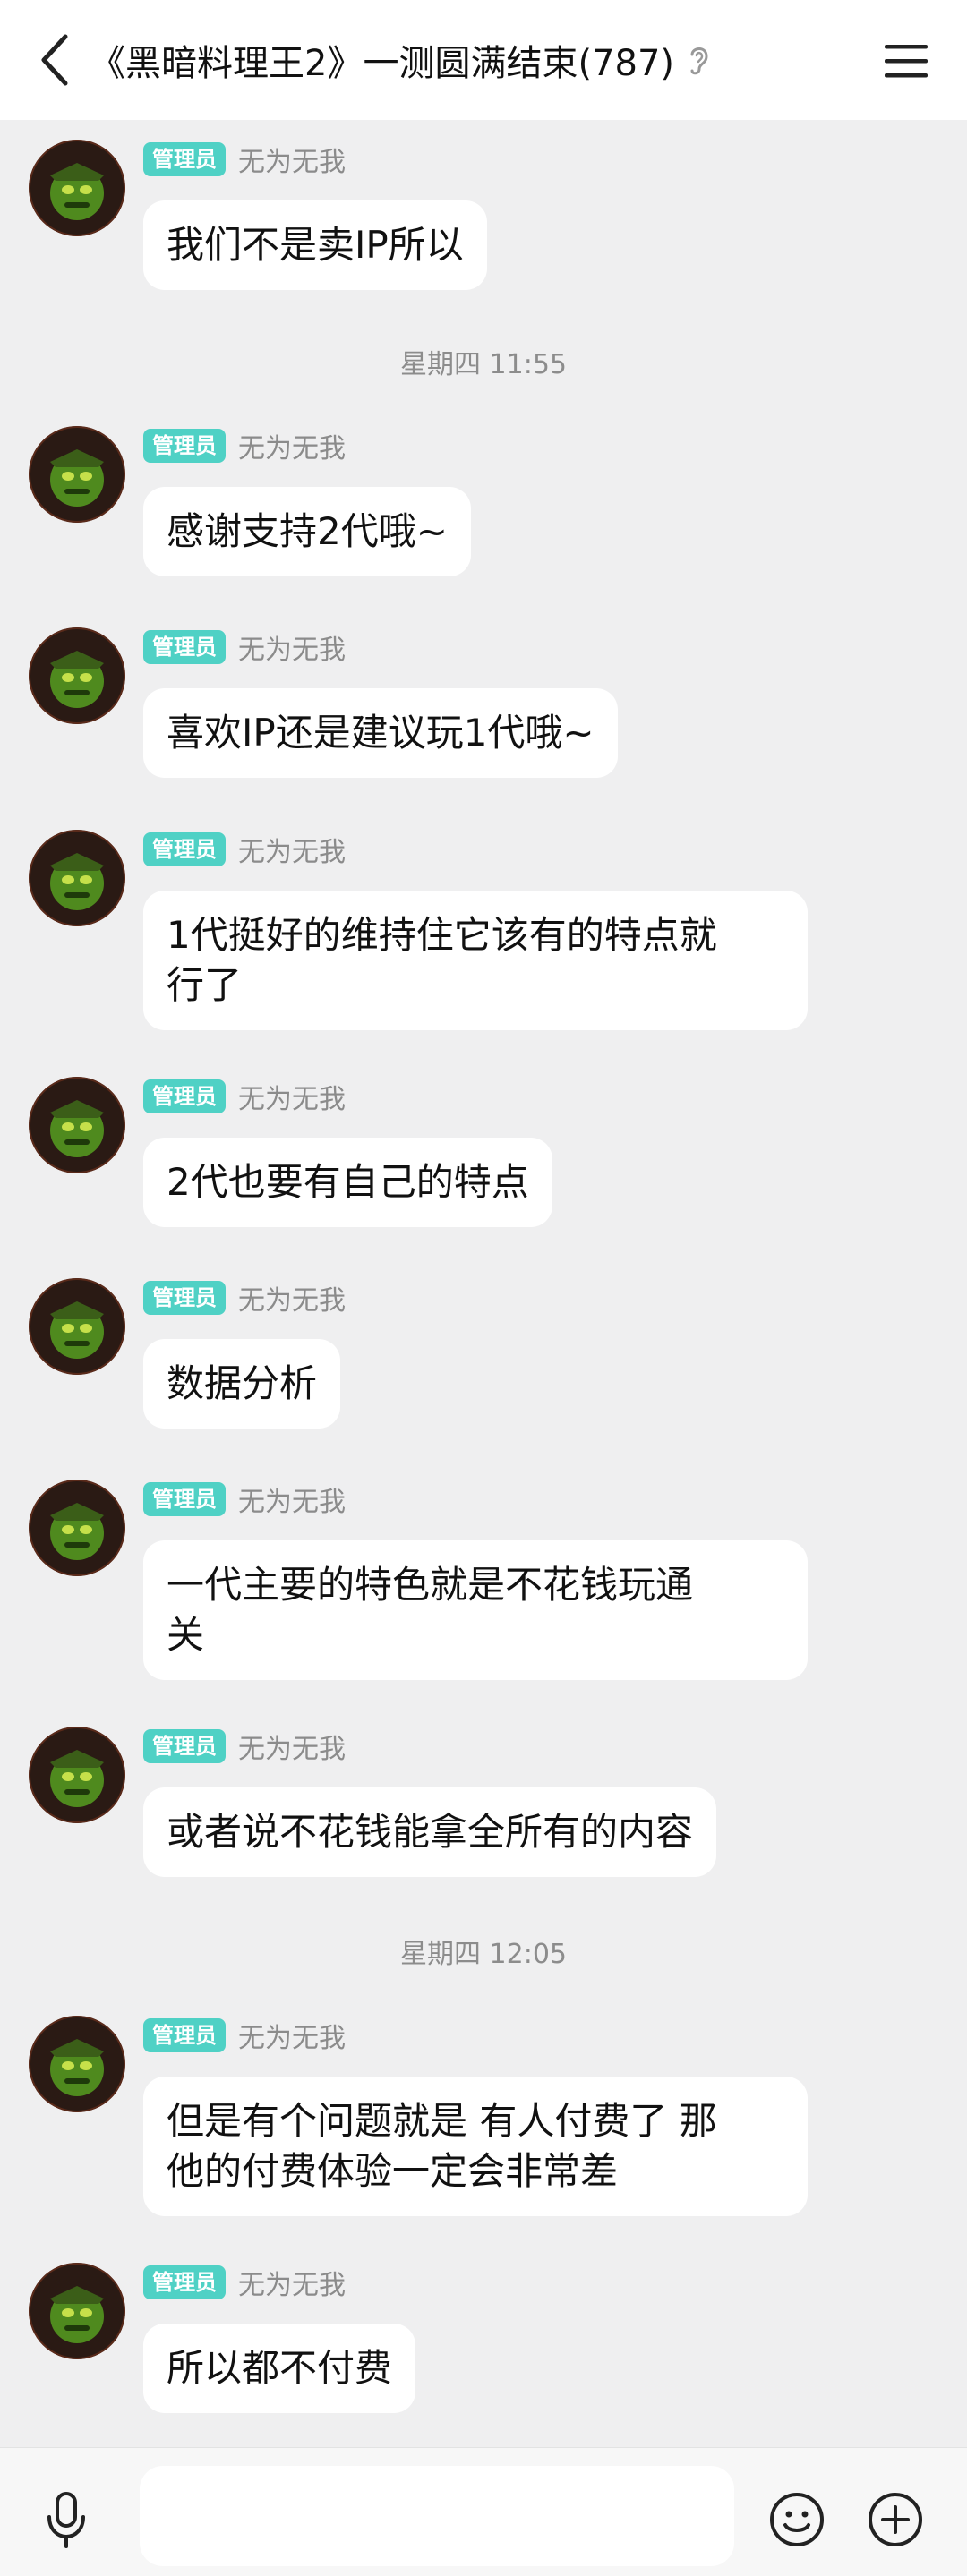 Image resolution: width=967 pixels, height=2576 pixels. Describe the element at coordinates (442, 935) in the screenshot. I see `message-line: 1代挺好的维持住它该有的特点就` at that location.